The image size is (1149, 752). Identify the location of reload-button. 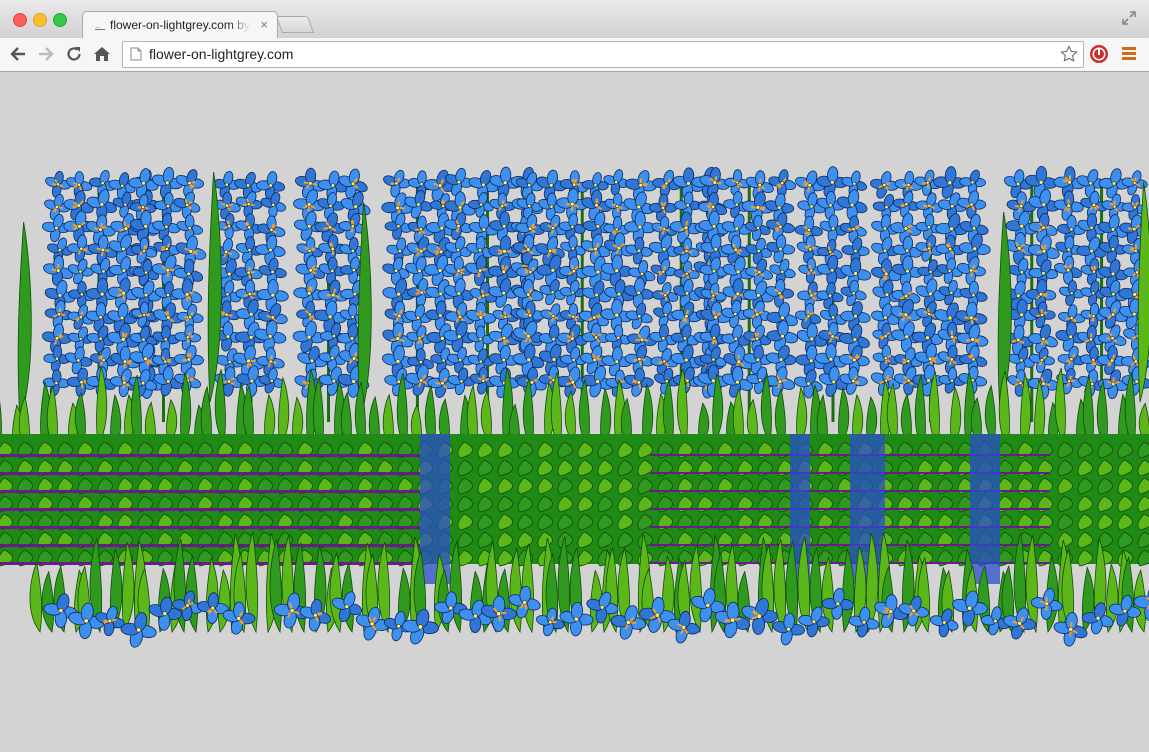
(74, 54).